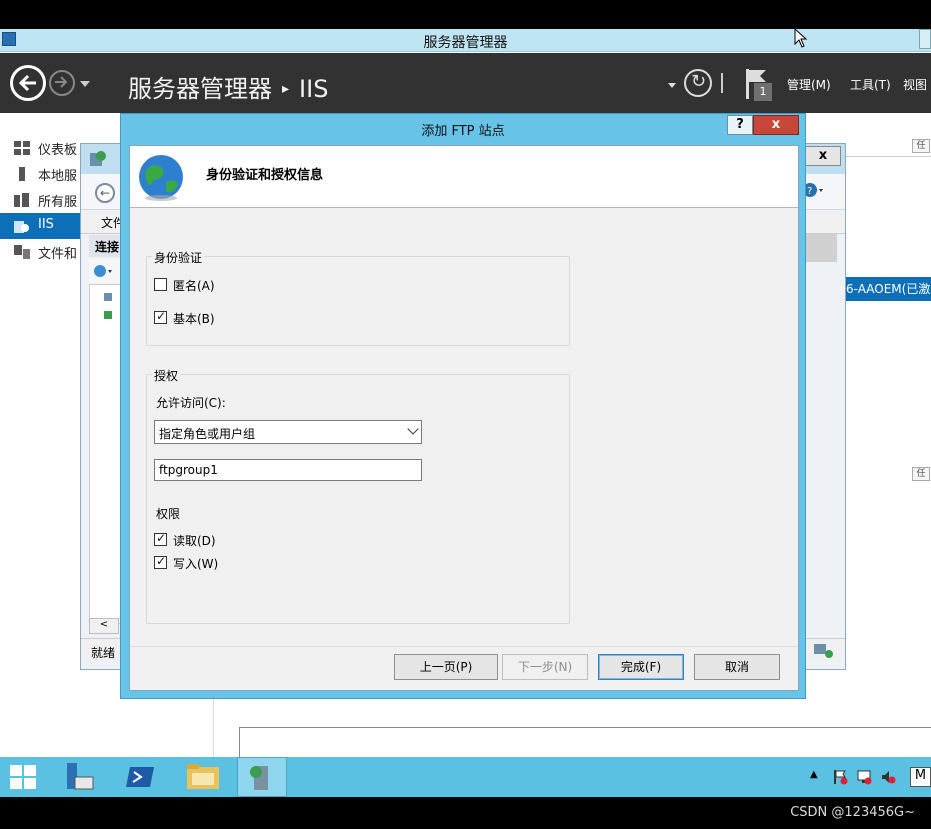  Describe the element at coordinates (58, 176) in the screenshot. I see `sidebar-item-label: 本地服` at that location.